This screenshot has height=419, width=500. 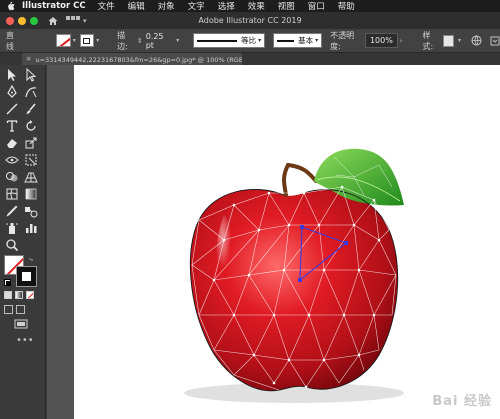 What do you see at coordinates (25, 340) in the screenshot?
I see `edit-toolbar-button: •••` at bounding box center [25, 340].